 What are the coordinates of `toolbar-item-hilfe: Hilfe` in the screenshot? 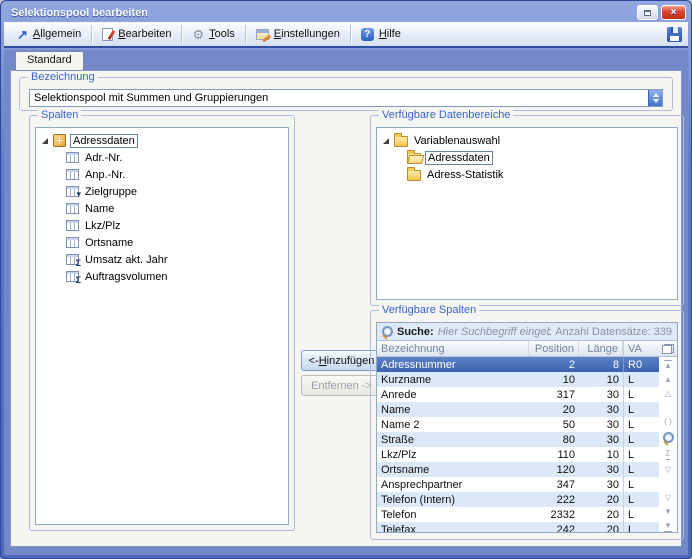 It's located at (381, 34).